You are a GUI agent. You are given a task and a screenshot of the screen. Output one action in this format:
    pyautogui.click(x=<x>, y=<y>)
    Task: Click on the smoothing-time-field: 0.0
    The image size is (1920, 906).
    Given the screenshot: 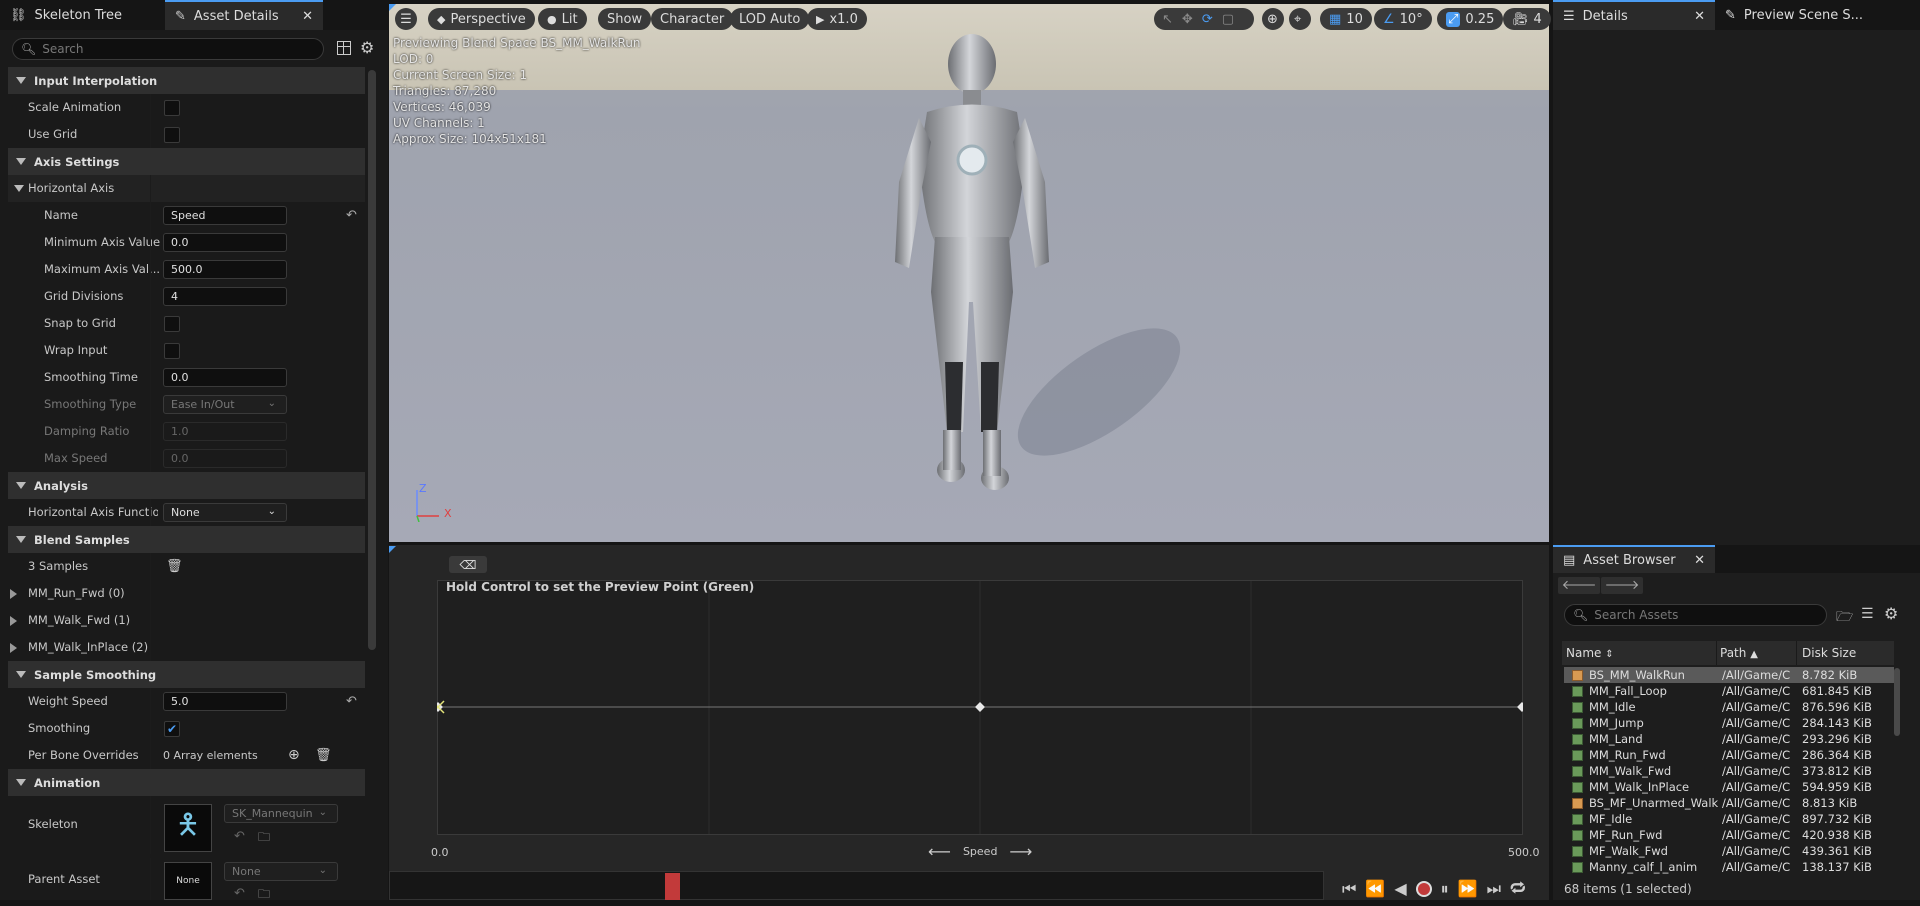 What is the action you would take?
    pyautogui.click(x=225, y=377)
    